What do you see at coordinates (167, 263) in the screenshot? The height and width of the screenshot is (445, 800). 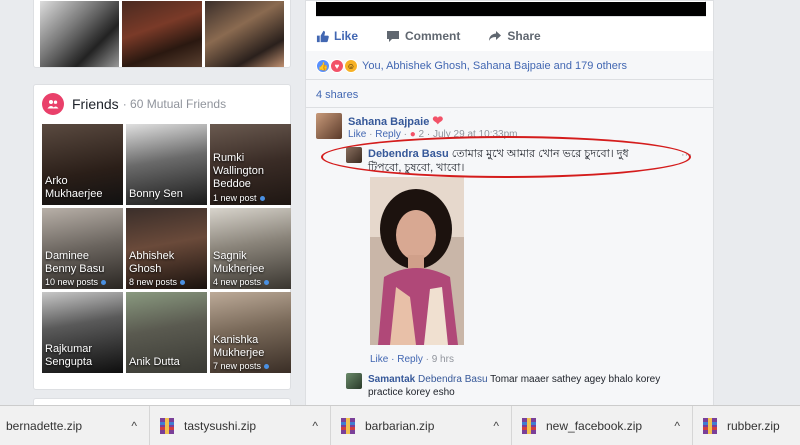 I see `friend-name: Abhishek Ghosh` at bounding box center [167, 263].